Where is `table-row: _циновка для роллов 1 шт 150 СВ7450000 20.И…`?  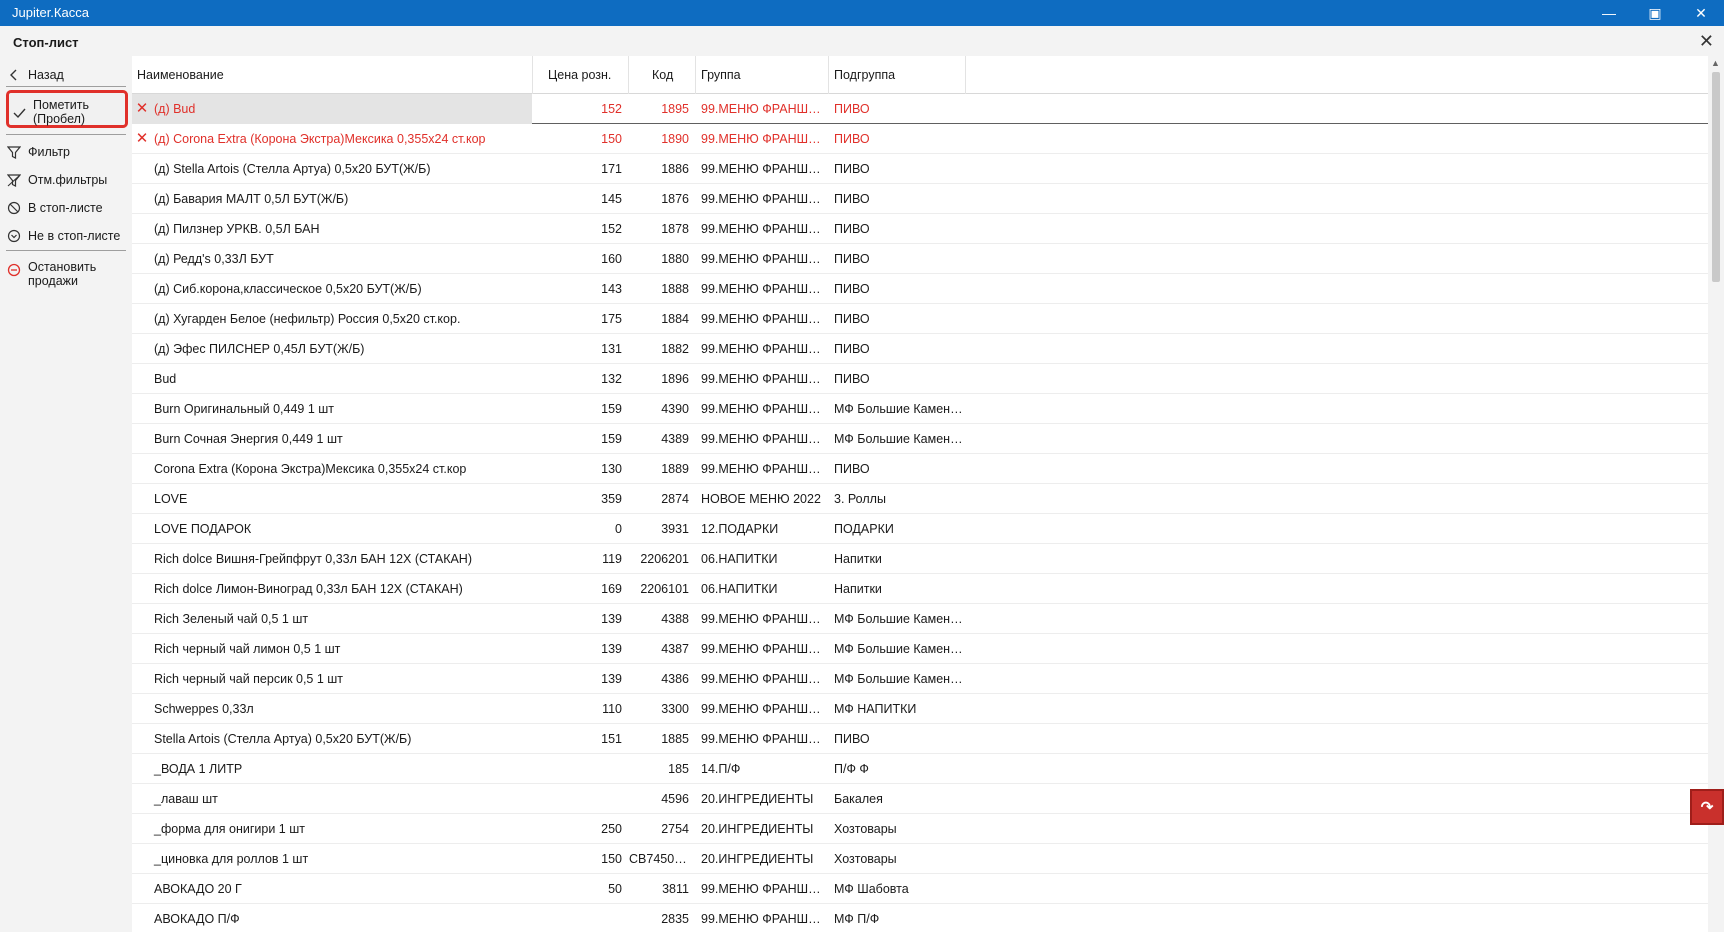
table-row: _циновка для роллов 1 шт 150 СВ7450000 20.И… is located at coordinates (920, 859).